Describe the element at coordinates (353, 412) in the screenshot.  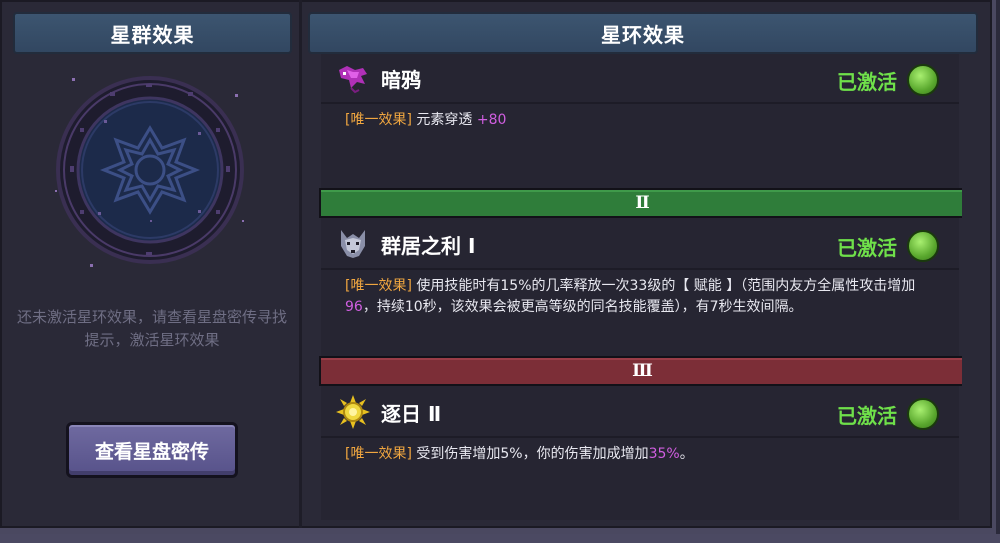
I see `sun-icon` at that location.